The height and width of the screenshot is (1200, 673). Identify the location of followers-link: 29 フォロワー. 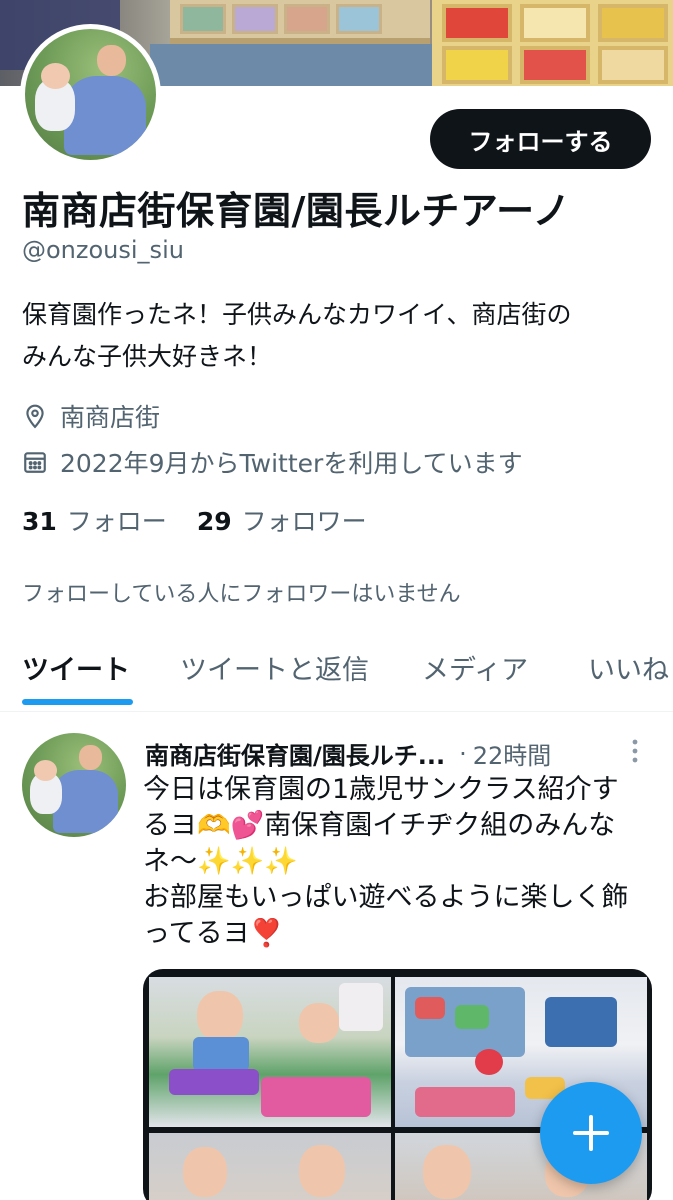
(282, 520).